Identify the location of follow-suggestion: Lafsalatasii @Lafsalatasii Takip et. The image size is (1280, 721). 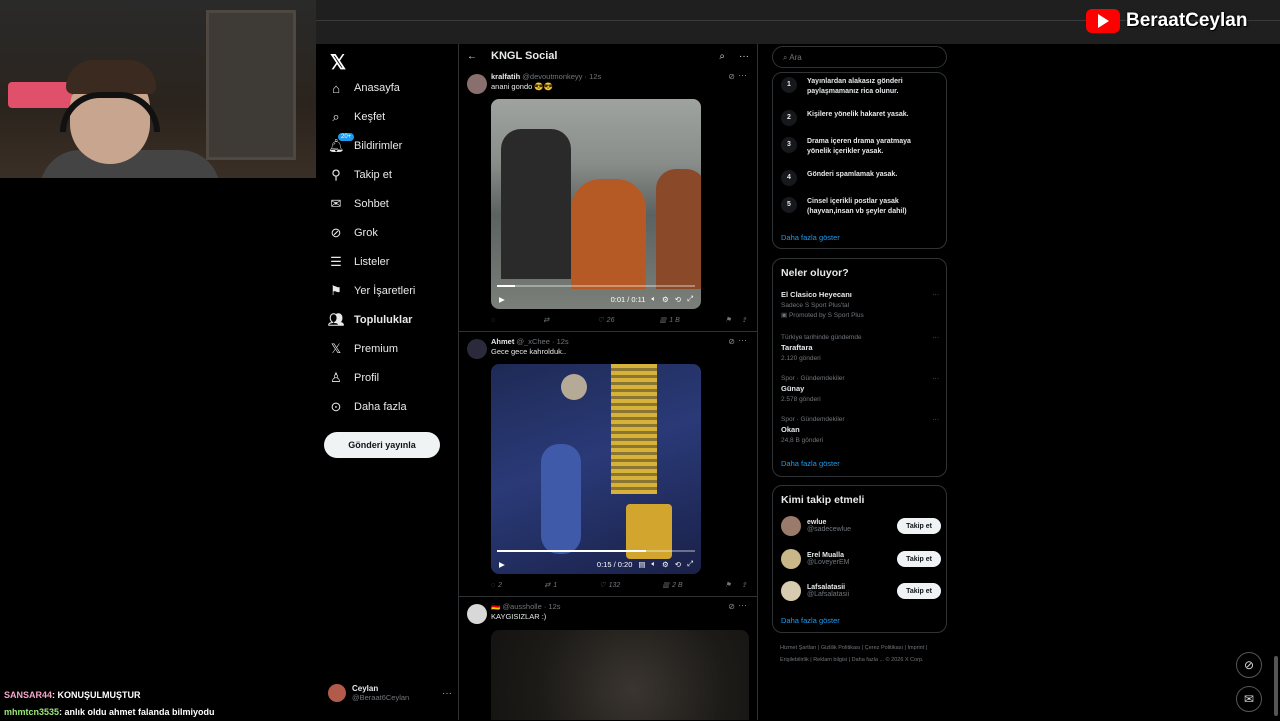
(861, 591).